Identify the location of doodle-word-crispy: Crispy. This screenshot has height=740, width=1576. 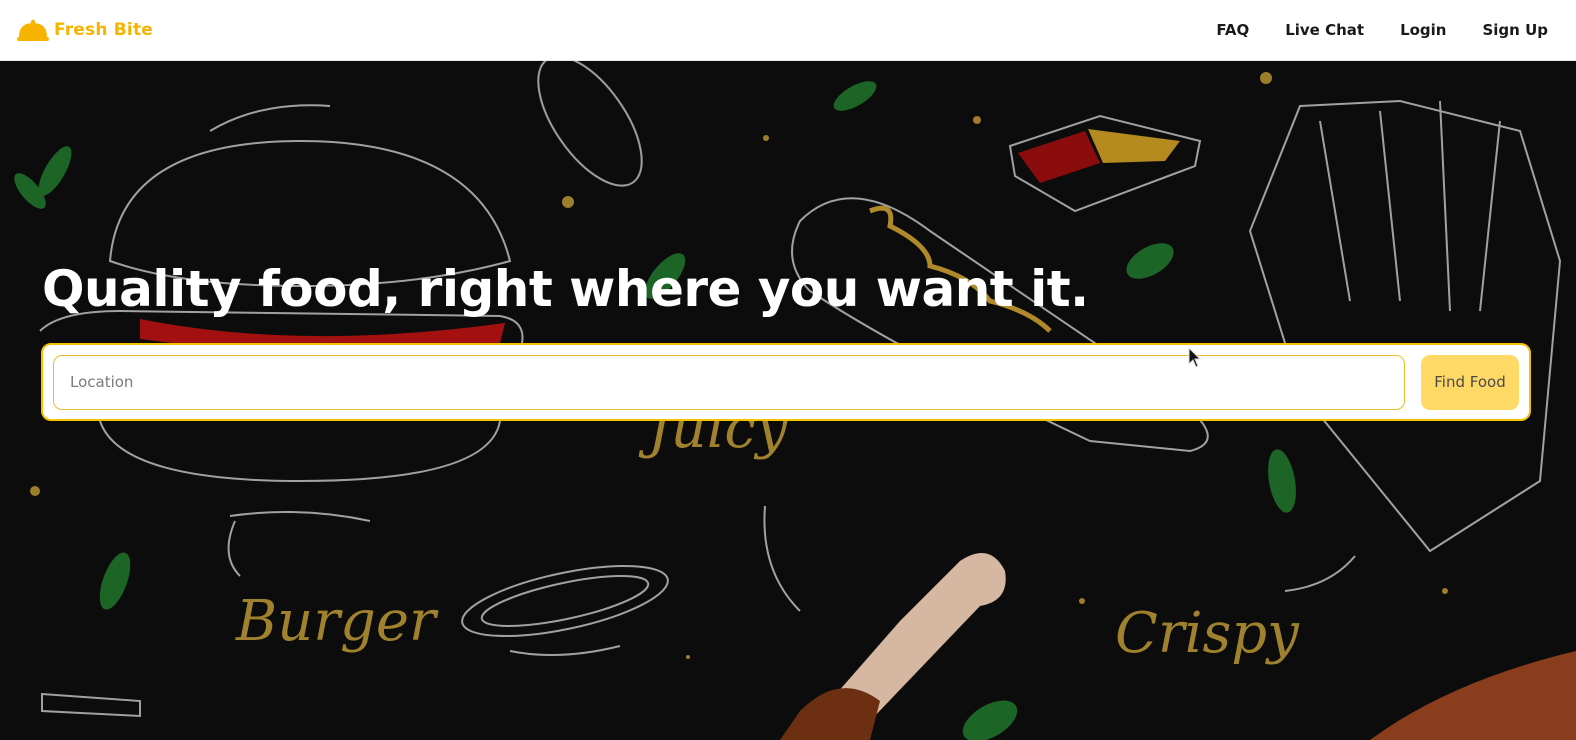
(1207, 633).